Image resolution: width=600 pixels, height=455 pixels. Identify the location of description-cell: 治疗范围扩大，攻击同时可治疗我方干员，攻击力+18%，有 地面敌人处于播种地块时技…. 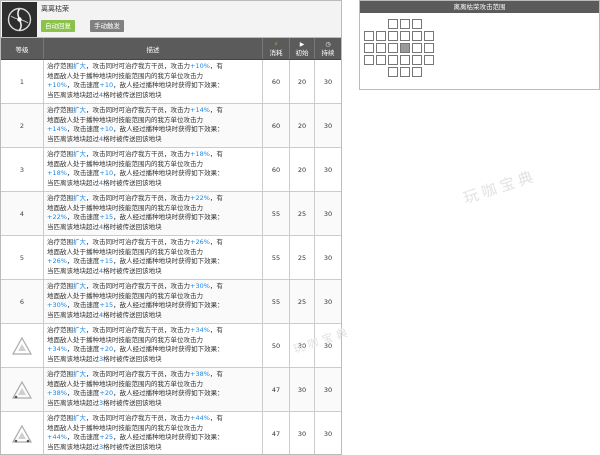
(153, 169).